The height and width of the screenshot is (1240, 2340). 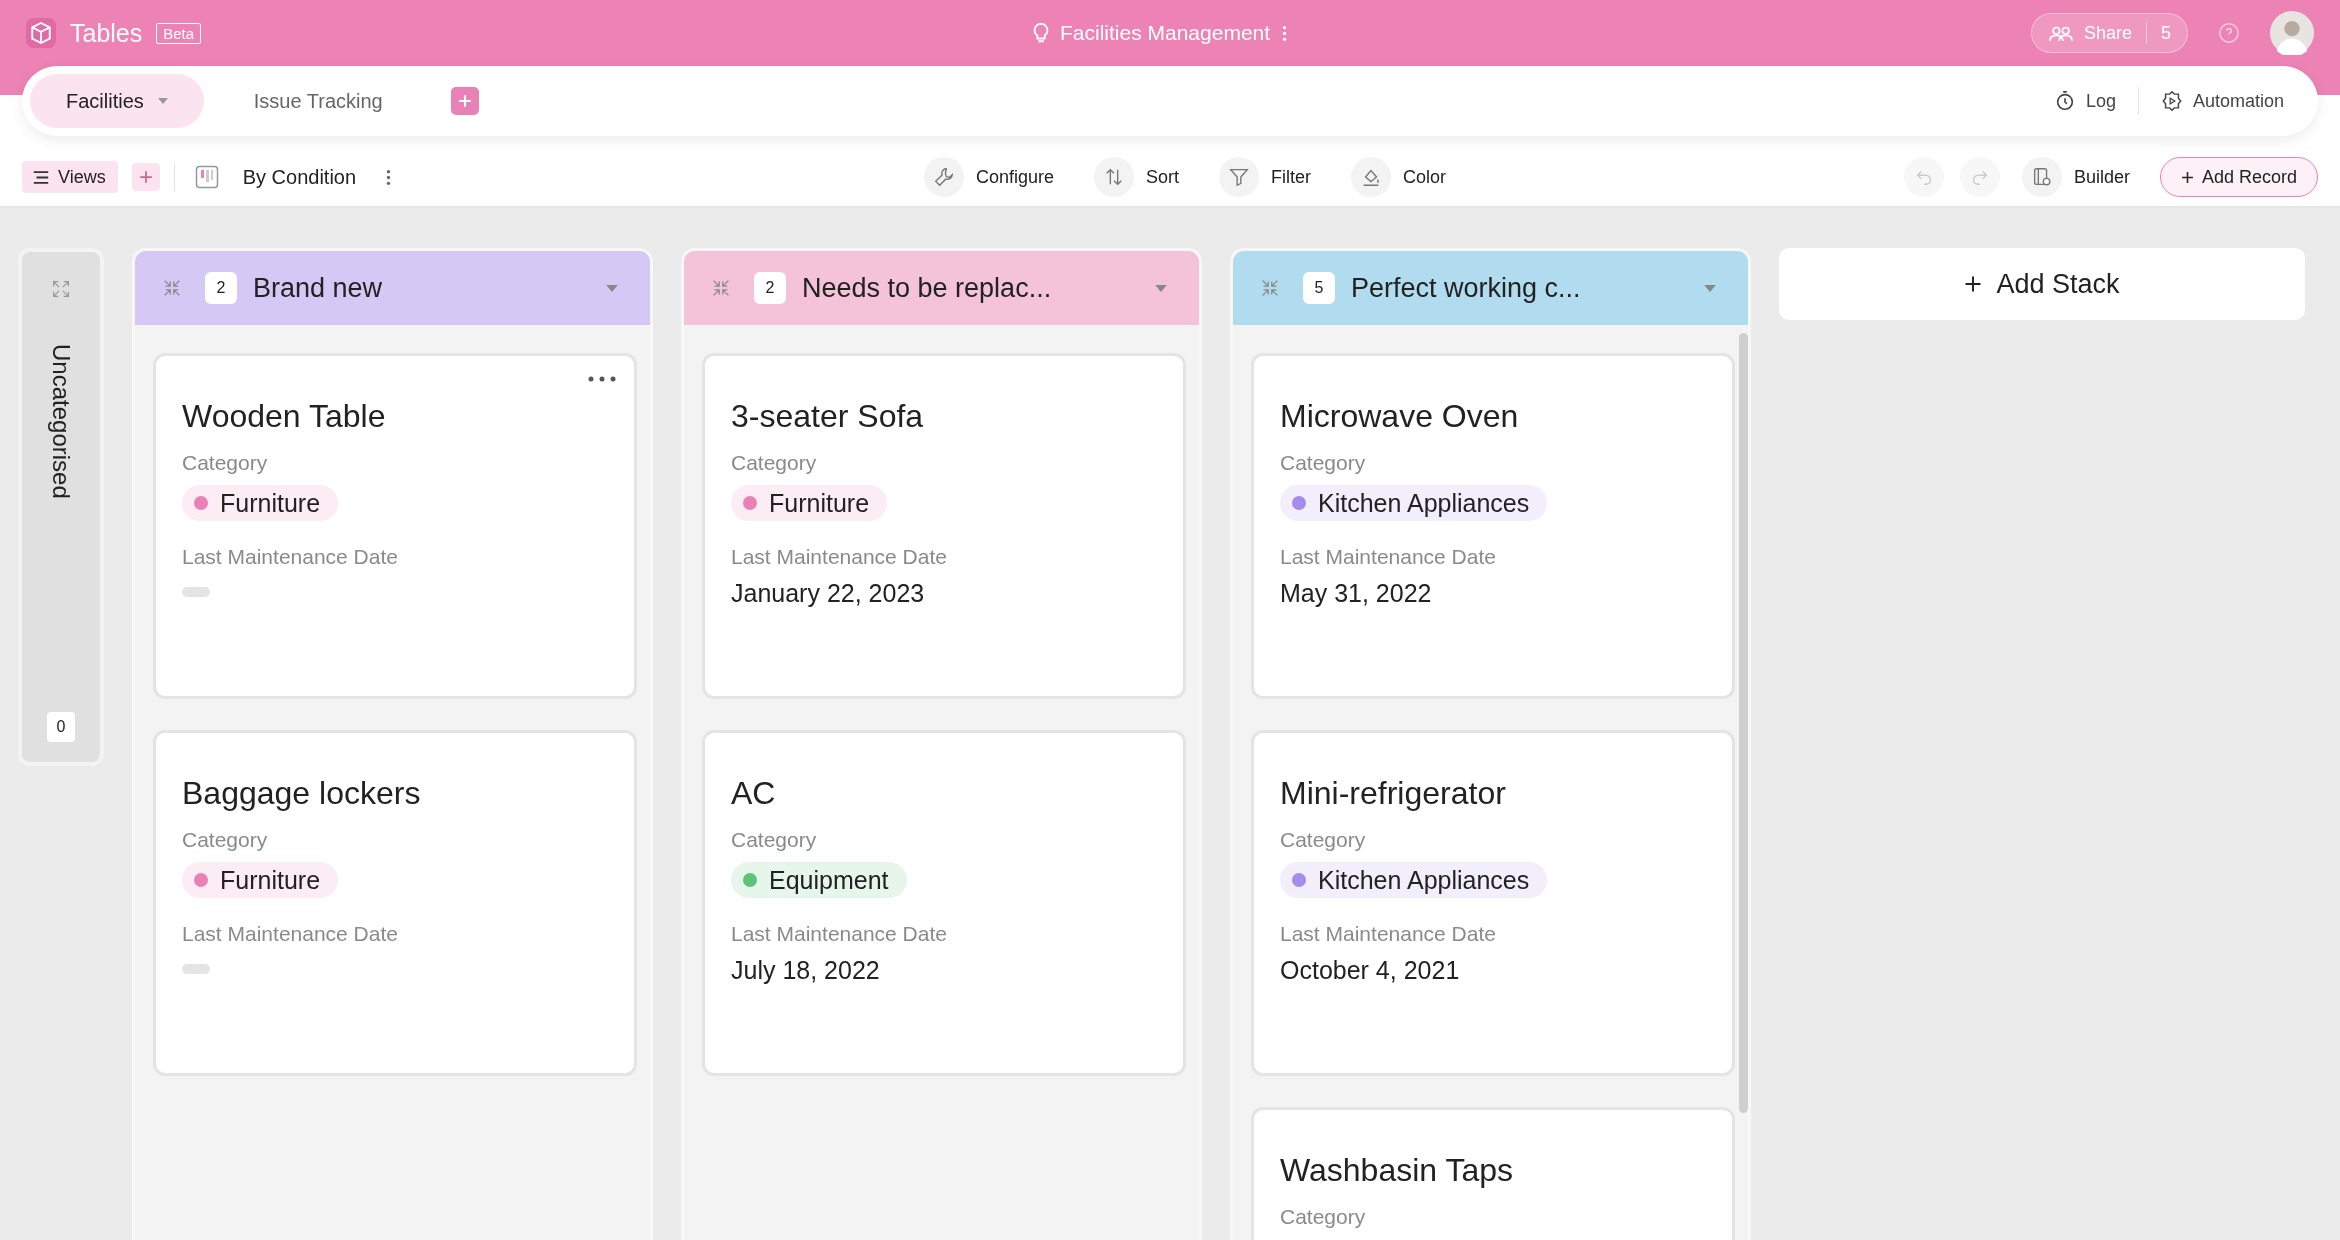 What do you see at coordinates (829, 880) in the screenshot?
I see `tag-label: Equipment` at bounding box center [829, 880].